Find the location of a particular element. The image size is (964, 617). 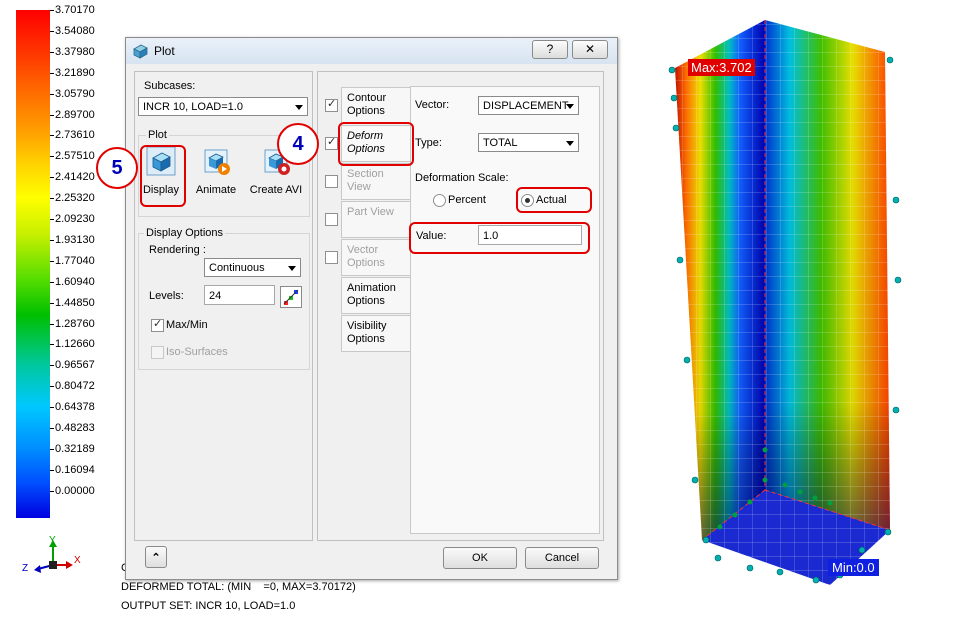

legend-value: 0.80472 is located at coordinates (75, 386).